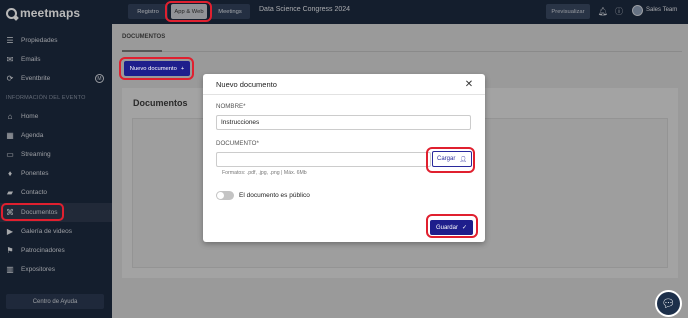 Image resolution: width=688 pixels, height=318 pixels. Describe the element at coordinates (231, 106) in the screenshot. I see `name-label: NOMBRE*` at that location.